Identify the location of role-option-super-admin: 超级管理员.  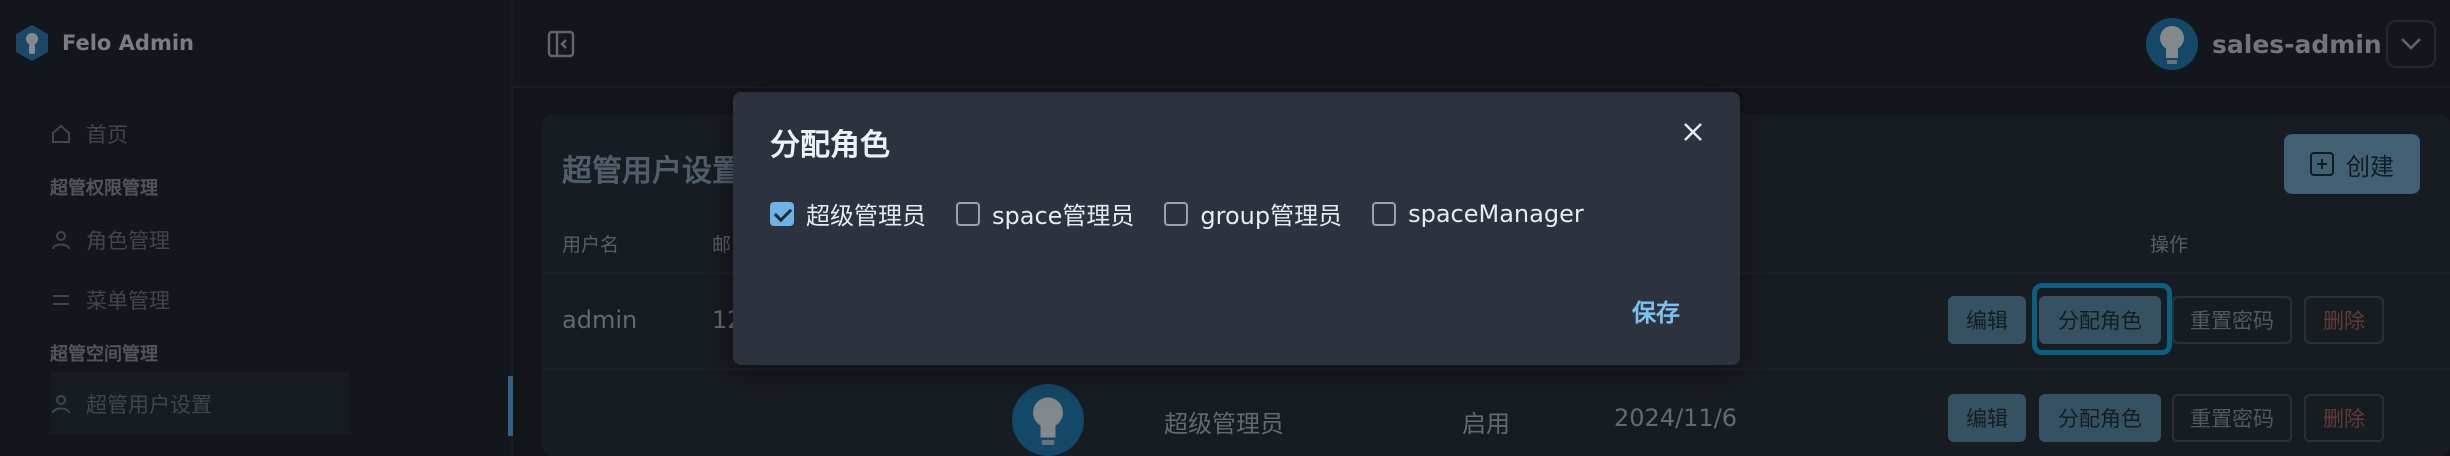
(848, 213).